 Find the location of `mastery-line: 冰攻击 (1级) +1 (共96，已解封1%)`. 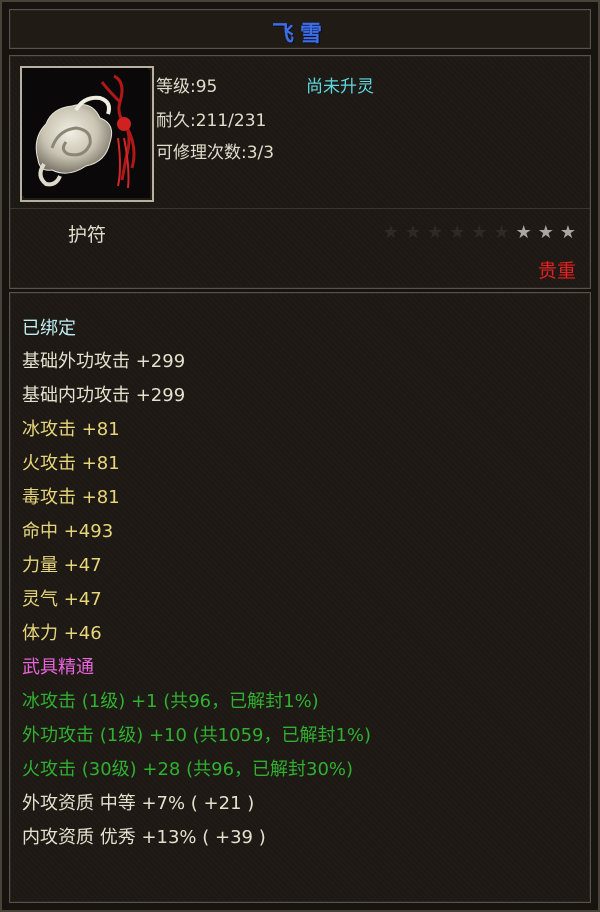

mastery-line: 冰攻击 (1级) +1 (共96，已解封1%) is located at coordinates (170, 701).